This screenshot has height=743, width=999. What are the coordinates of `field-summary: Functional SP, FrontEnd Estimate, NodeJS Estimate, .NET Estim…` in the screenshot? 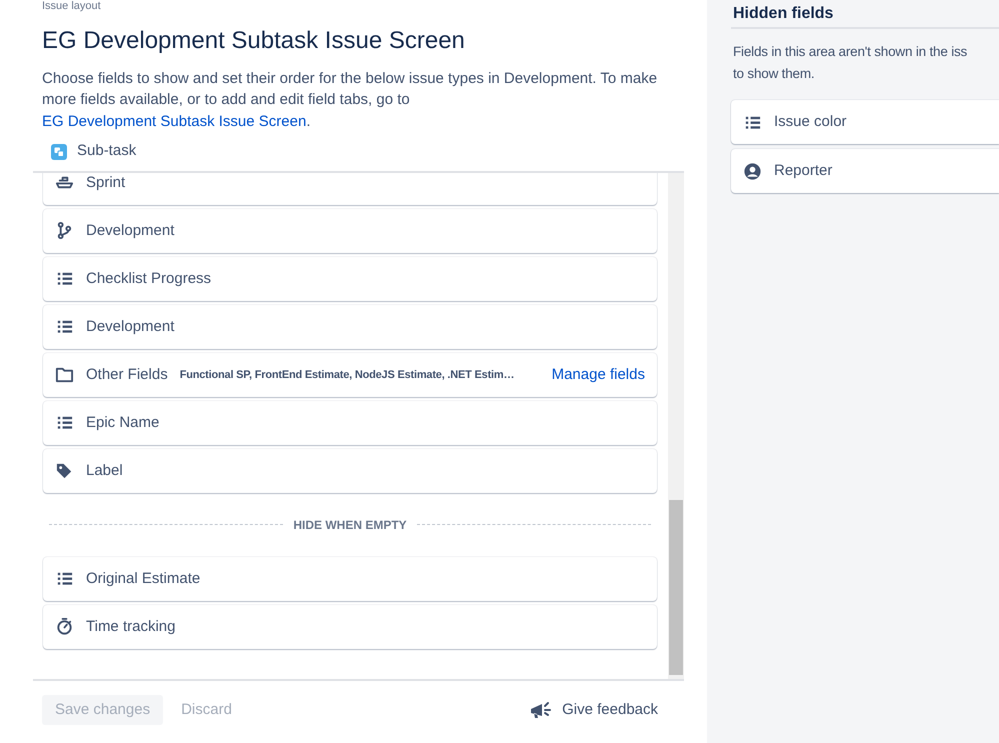 It's located at (347, 375).